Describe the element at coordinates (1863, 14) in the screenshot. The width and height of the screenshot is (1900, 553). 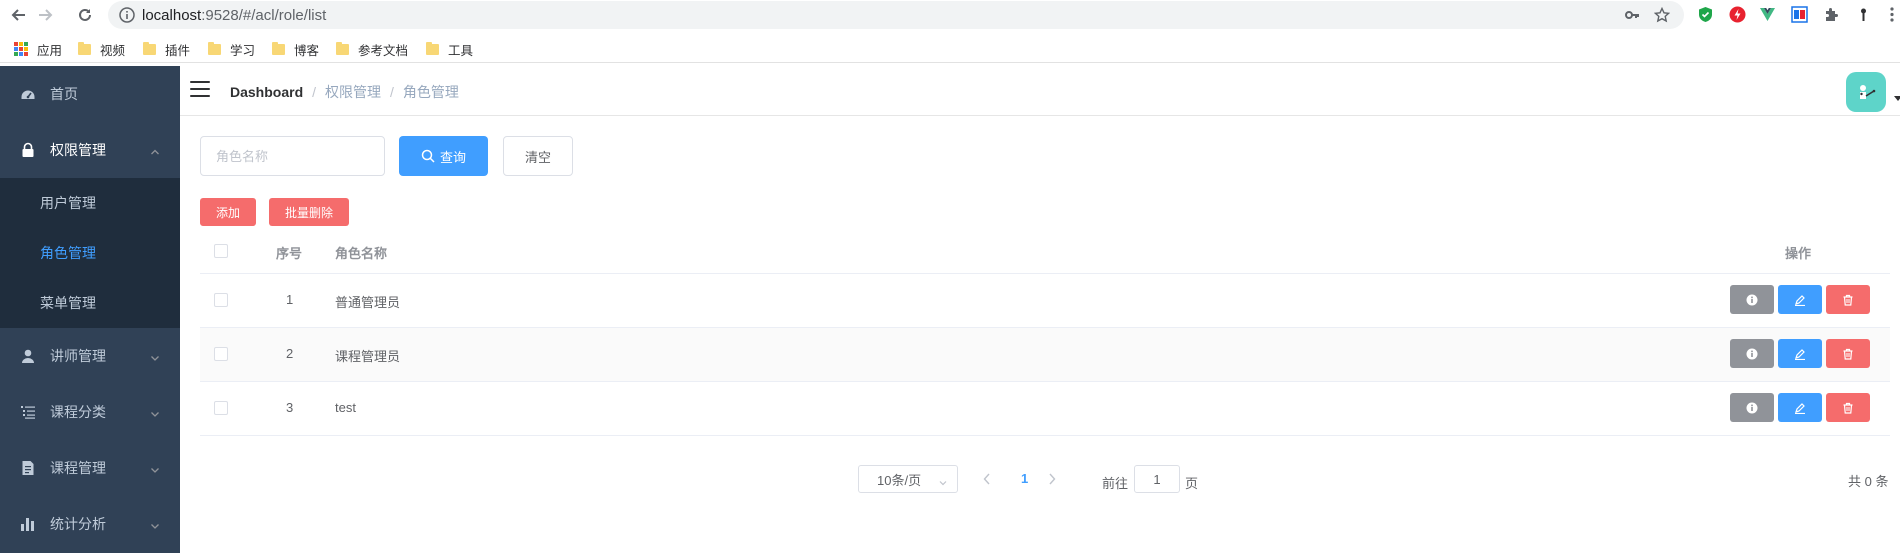
I see `profile-extension-icon` at that location.